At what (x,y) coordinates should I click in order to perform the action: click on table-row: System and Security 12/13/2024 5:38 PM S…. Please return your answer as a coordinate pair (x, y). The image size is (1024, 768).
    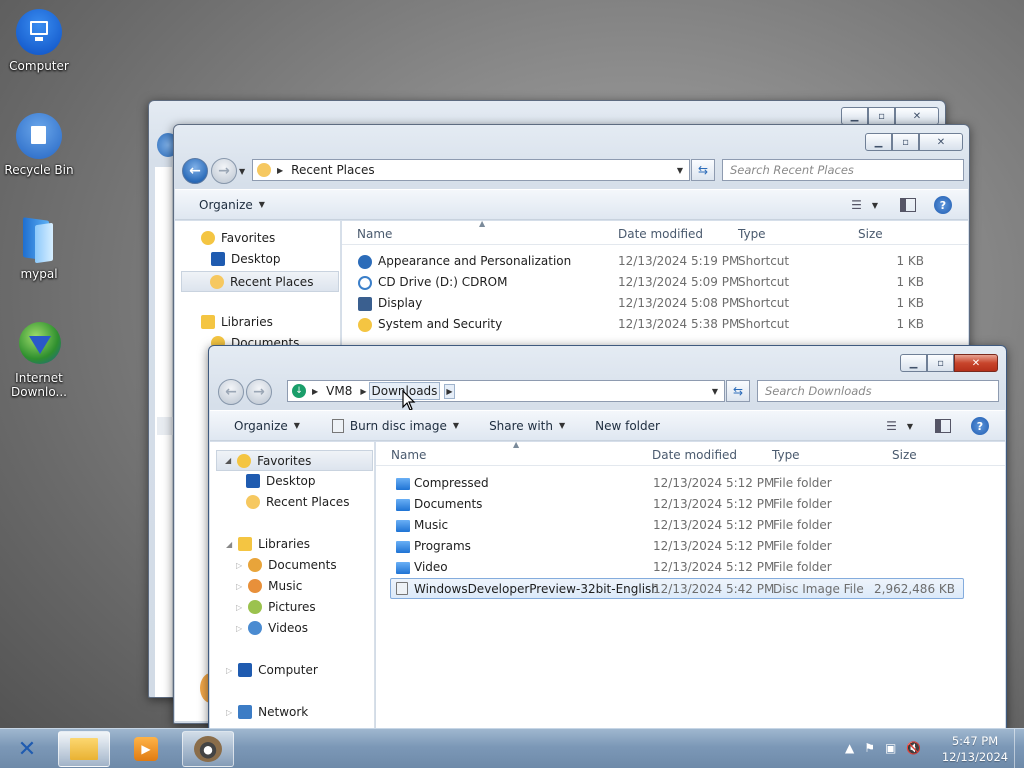
    Looking at the image, I should click on (657, 324).